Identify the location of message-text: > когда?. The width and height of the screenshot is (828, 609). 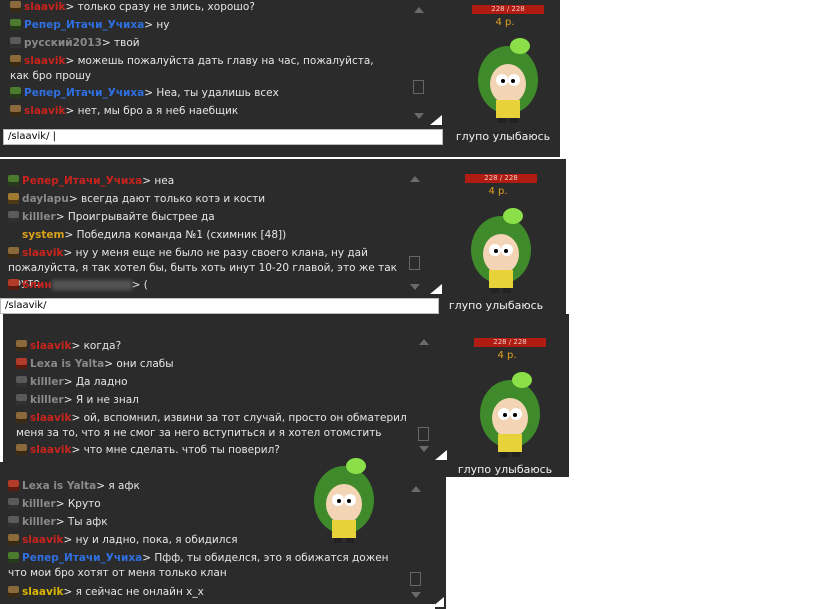
(96, 346).